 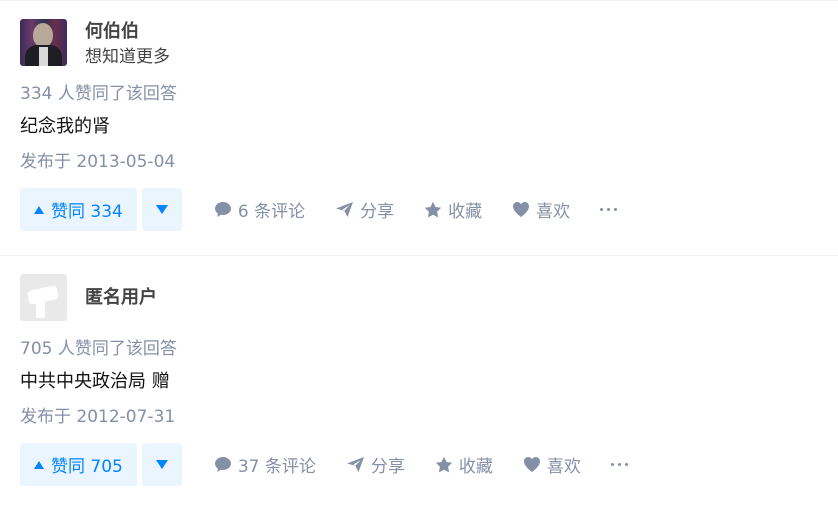 I want to click on answer-content: 中共中央政治局 赠, so click(x=95, y=381).